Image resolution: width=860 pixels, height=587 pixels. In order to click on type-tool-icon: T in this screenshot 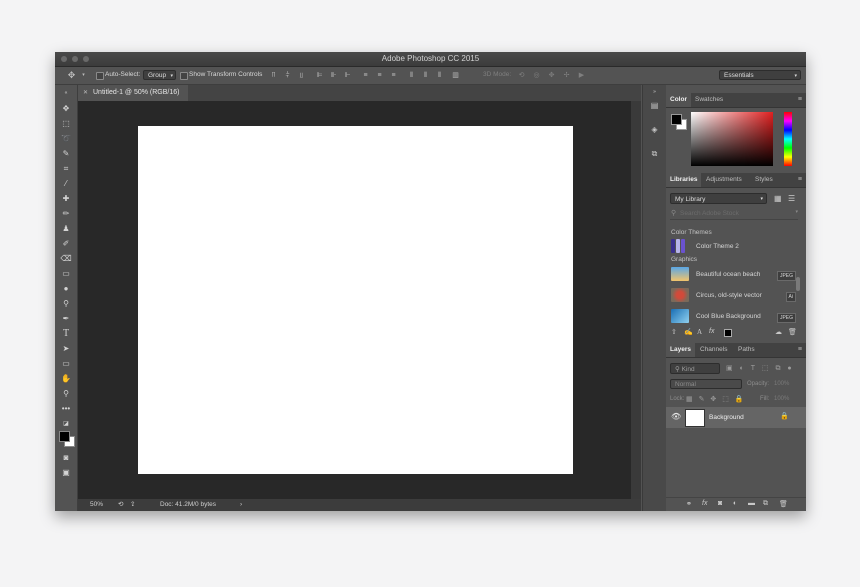, I will do `click(66, 334)`.